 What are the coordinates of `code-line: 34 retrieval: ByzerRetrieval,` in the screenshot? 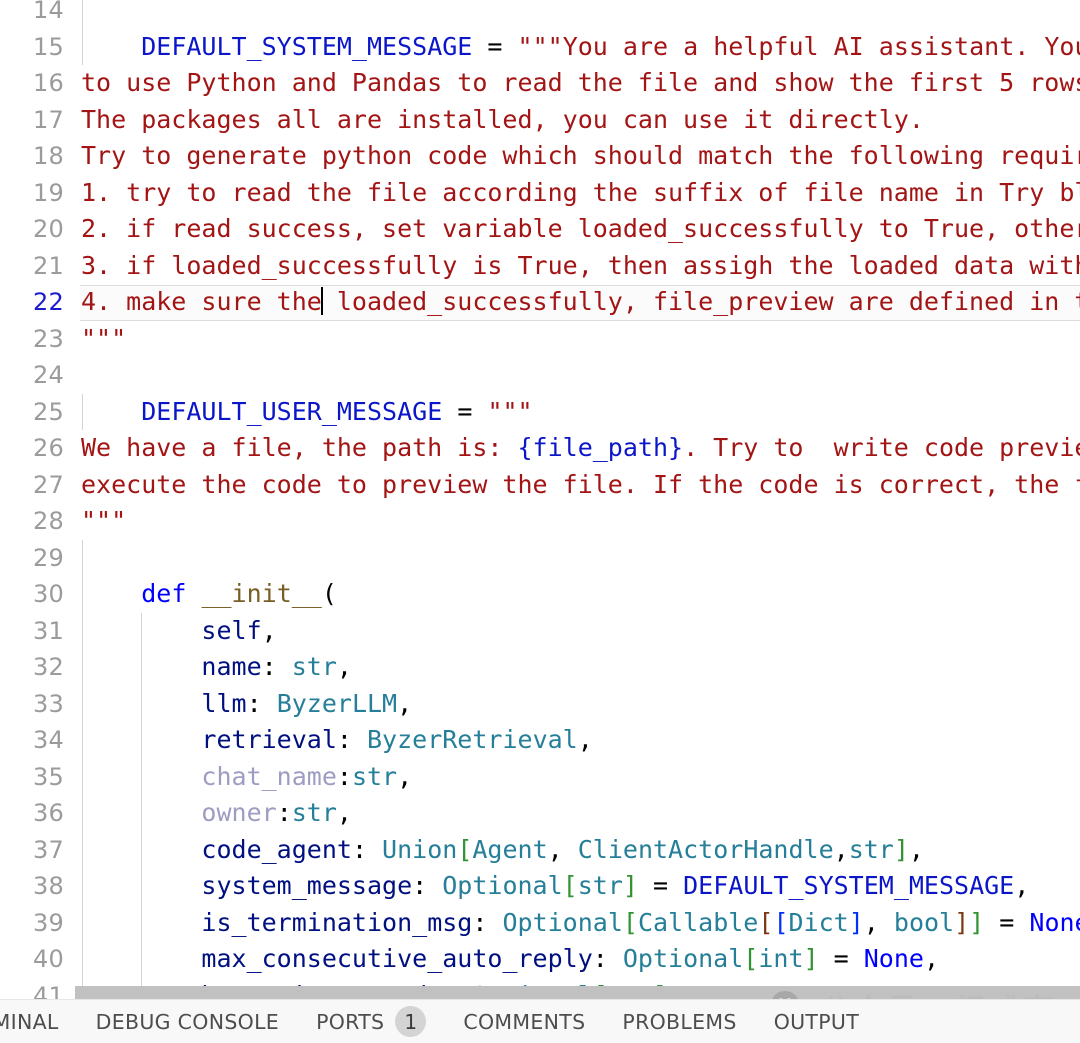 It's located at (540, 740).